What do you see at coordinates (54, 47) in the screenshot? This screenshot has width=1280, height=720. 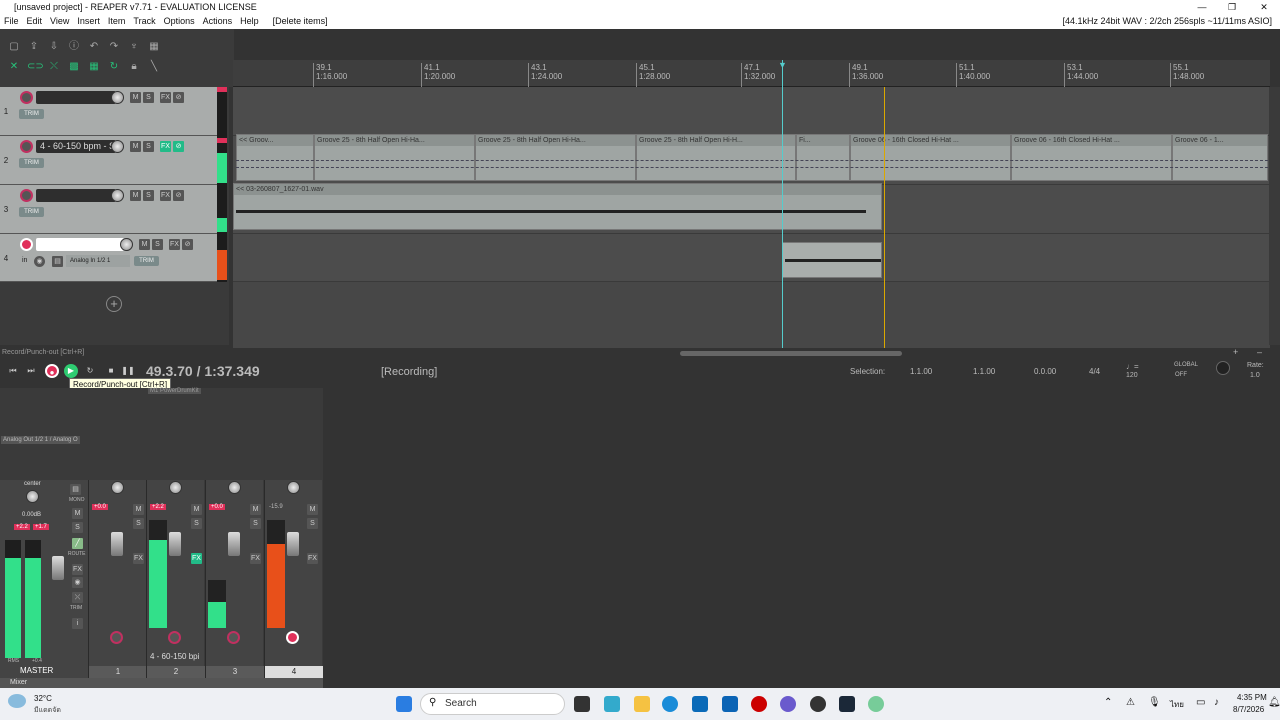 I see `save-project-icon: ⇩` at bounding box center [54, 47].